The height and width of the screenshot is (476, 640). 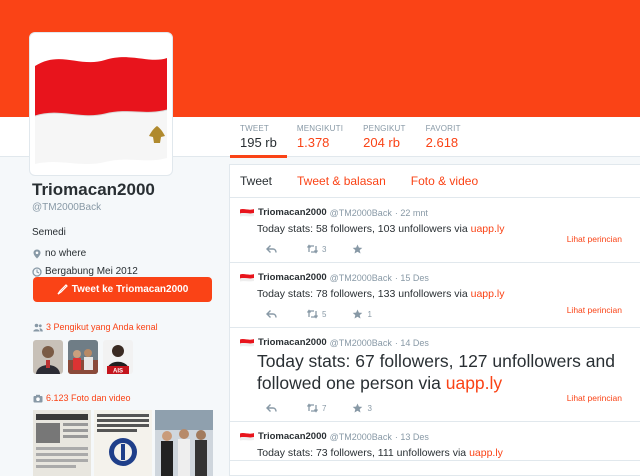 I want to click on tab-tweets: Tweet, so click(x=256, y=181).